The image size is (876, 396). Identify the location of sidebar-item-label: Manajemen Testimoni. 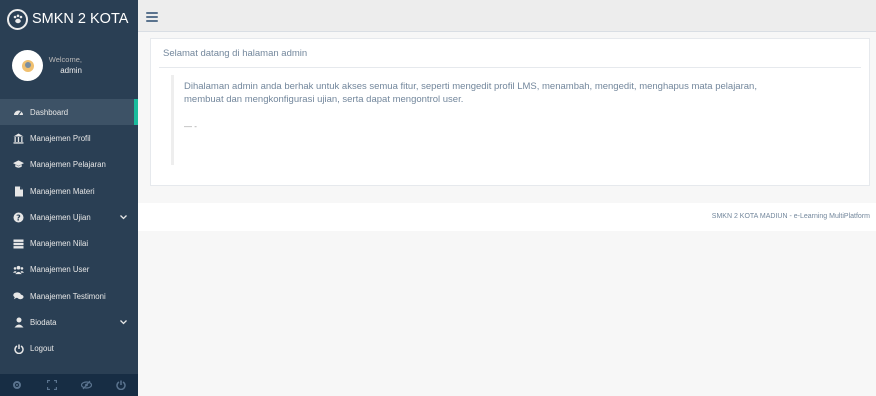
(68, 296).